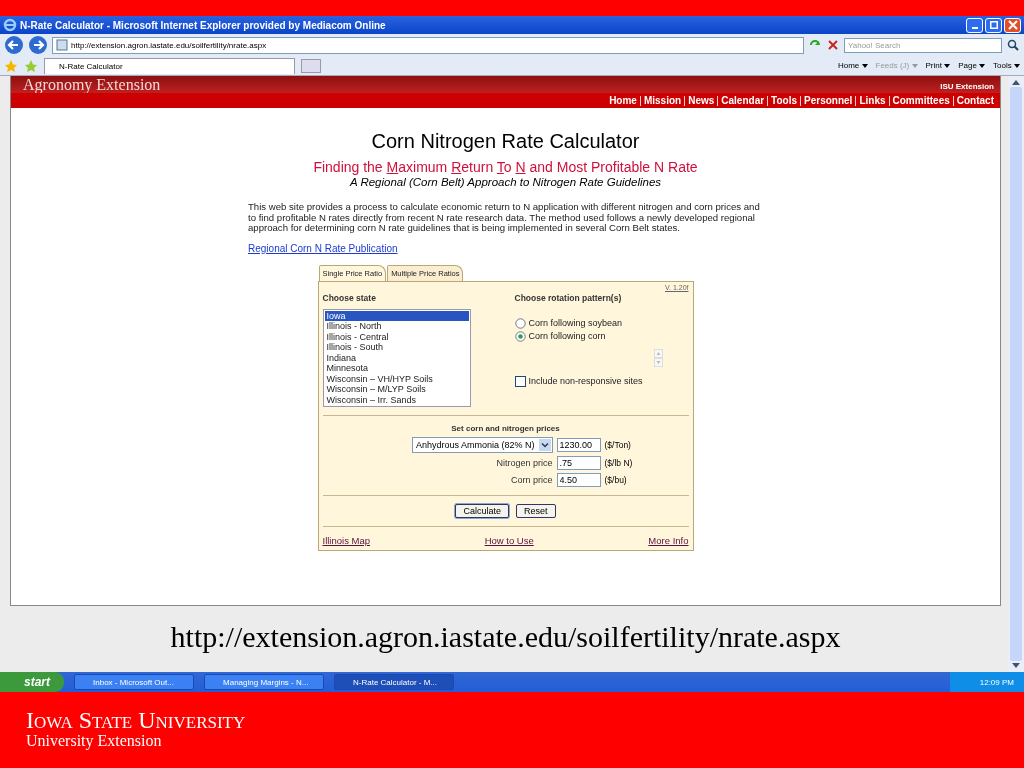 The width and height of the screenshot is (1024, 768). I want to click on nav-link: News, so click(699, 100).